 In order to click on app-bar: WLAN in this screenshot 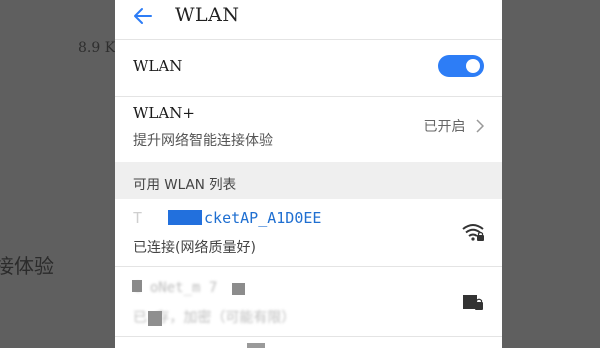, I will do `click(308, 18)`.